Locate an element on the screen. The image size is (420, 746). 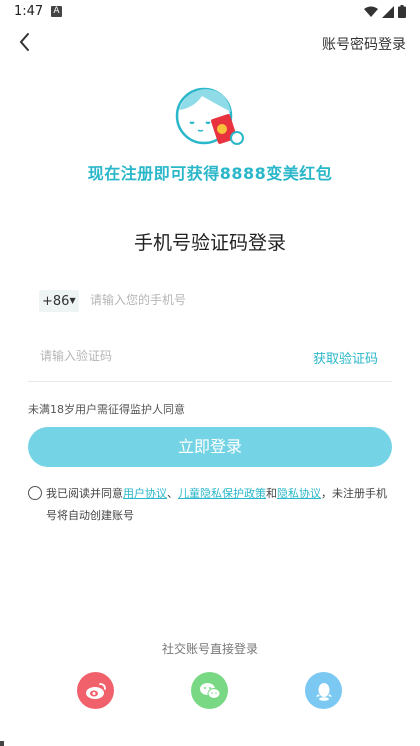
wifi-icon is located at coordinates (371, 11).